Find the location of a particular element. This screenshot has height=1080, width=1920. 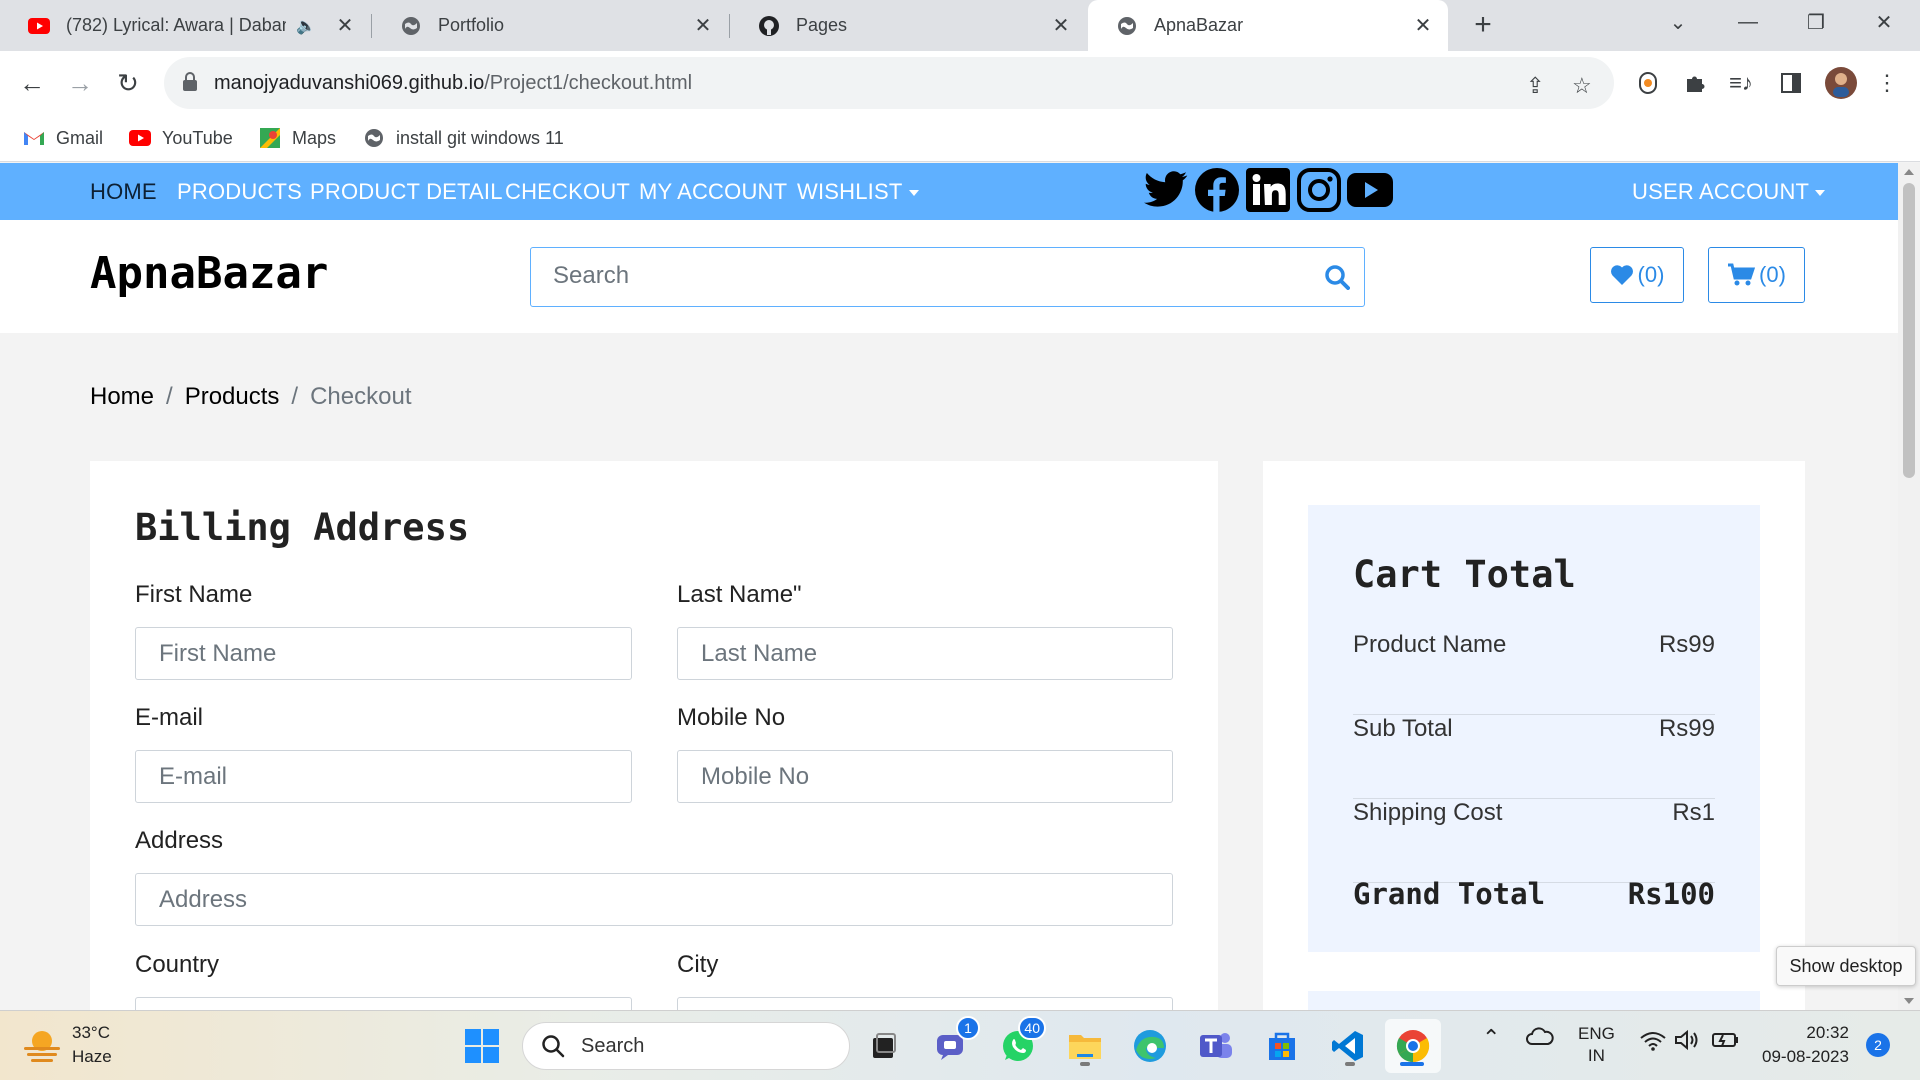

scroll-down-arrow-icon is located at coordinates (1909, 1001).